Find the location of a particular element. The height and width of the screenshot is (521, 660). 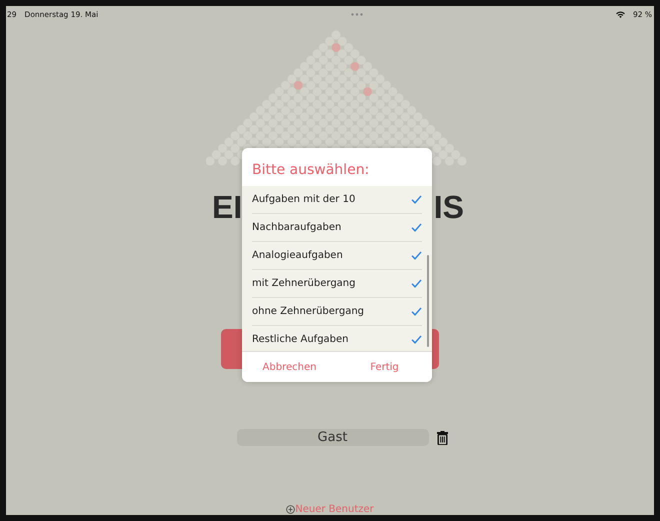

dialog-title: Bitte auswählen: is located at coordinates (310, 170).